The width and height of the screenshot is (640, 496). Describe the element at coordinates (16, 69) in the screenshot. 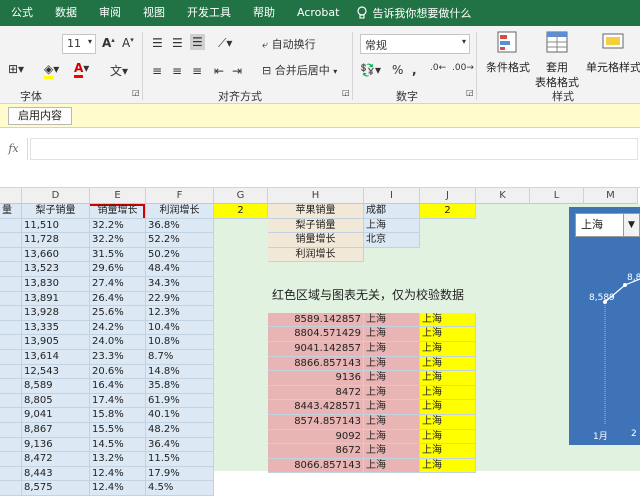

I see `borders-icon: ⊞▾` at that location.